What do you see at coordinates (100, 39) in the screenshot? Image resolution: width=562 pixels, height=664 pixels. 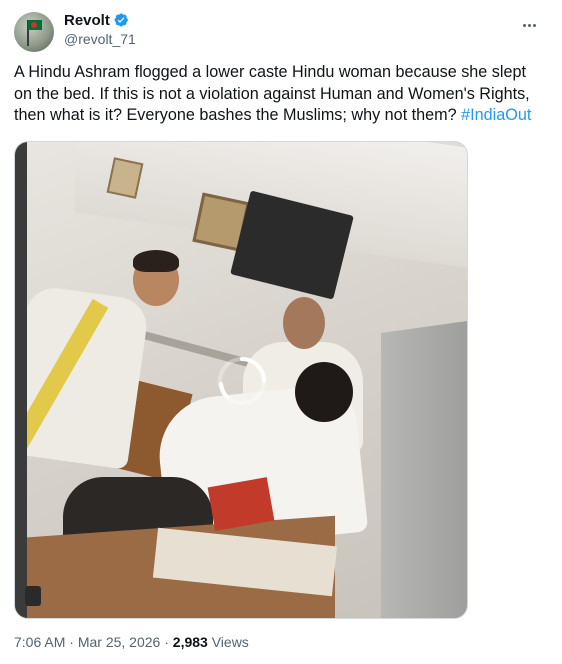 I see `handle: @revolt_71` at bounding box center [100, 39].